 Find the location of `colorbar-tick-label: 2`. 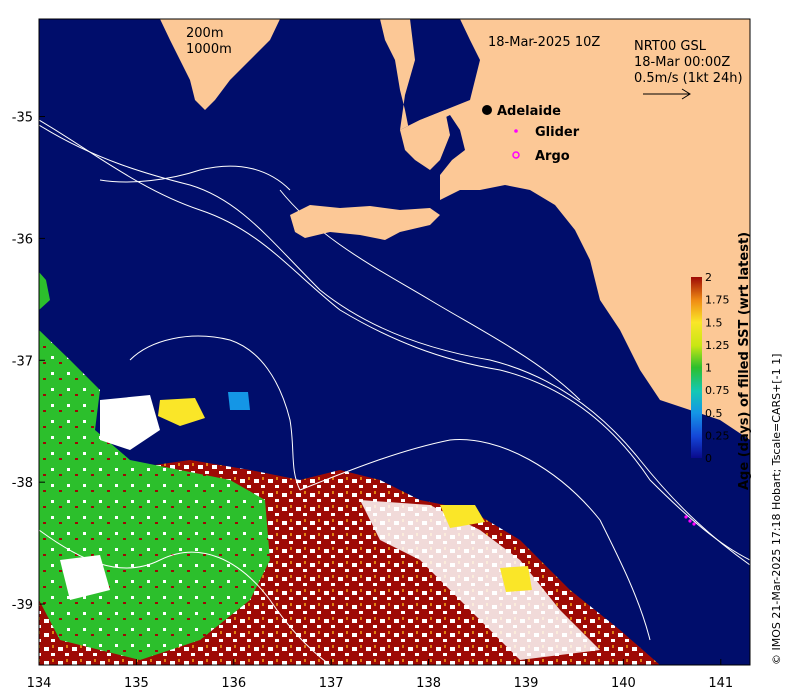

colorbar-tick-label: 2 is located at coordinates (708, 277).